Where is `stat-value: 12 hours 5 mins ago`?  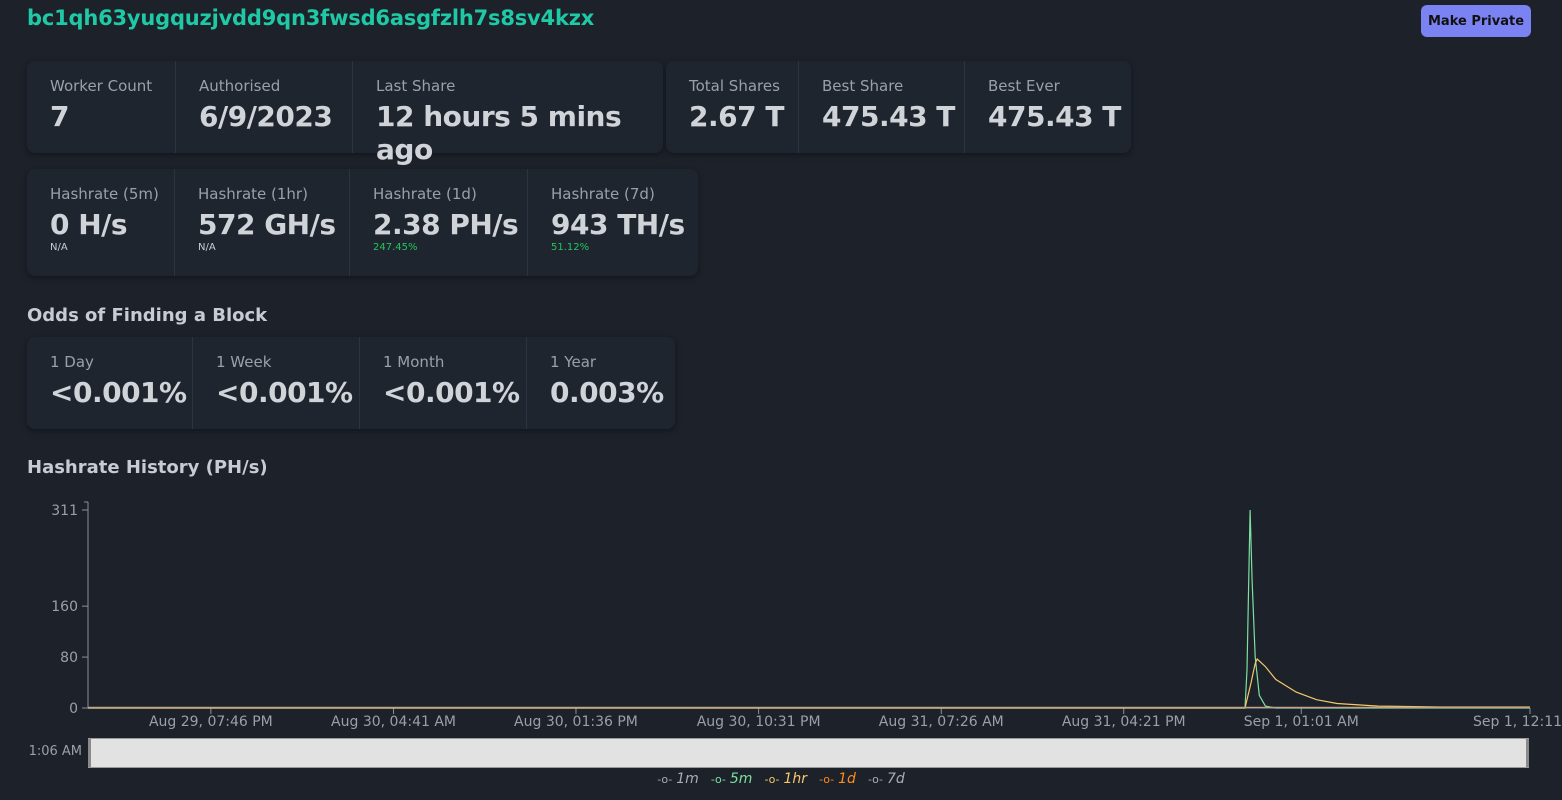
stat-value: 12 hours 5 mins ago is located at coordinates (499, 133).